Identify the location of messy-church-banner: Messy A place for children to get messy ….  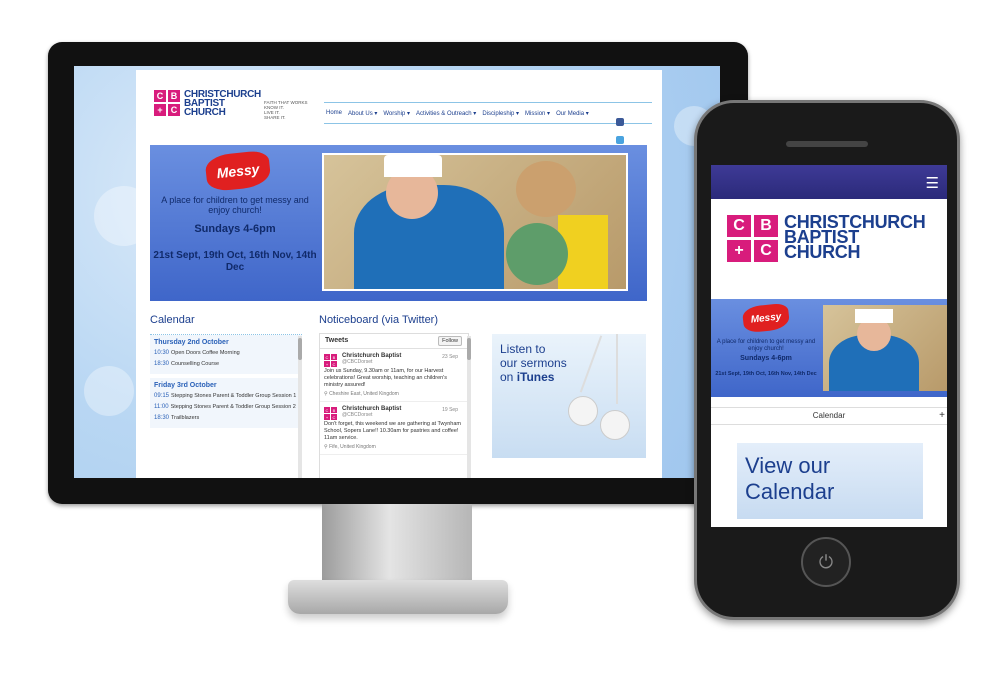
(398, 223).